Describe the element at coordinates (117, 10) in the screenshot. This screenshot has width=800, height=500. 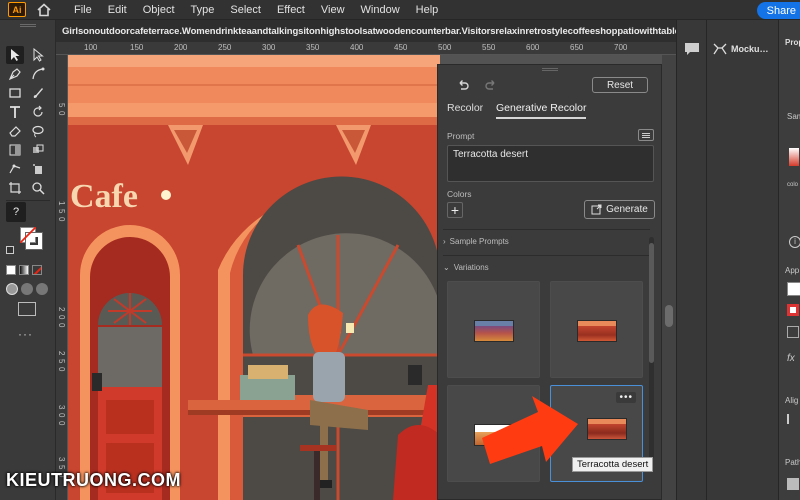
I see `menu-edit: Edit` at that location.